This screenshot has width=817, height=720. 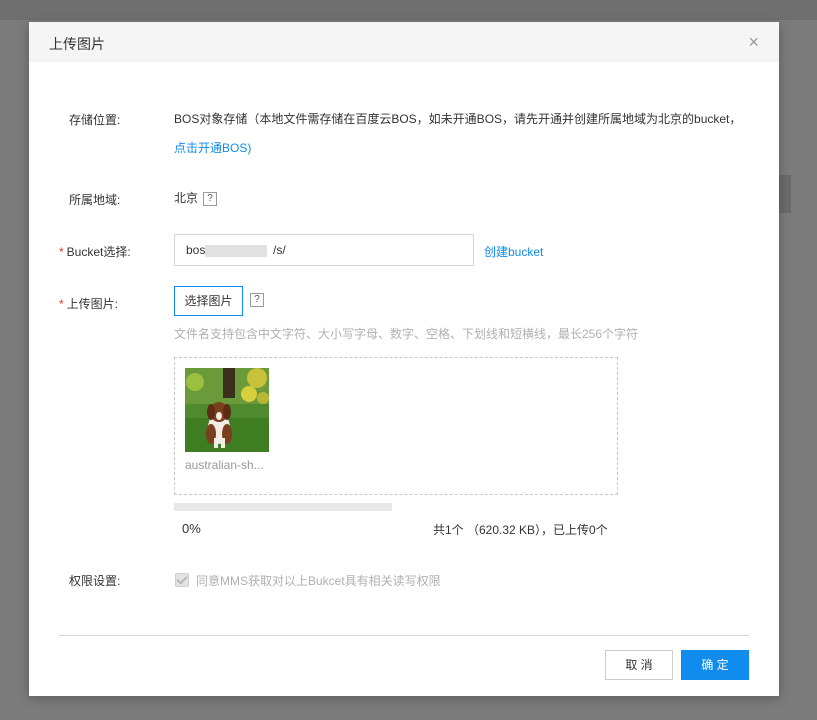 I want to click on progress-percent: 0%, so click(x=191, y=528).